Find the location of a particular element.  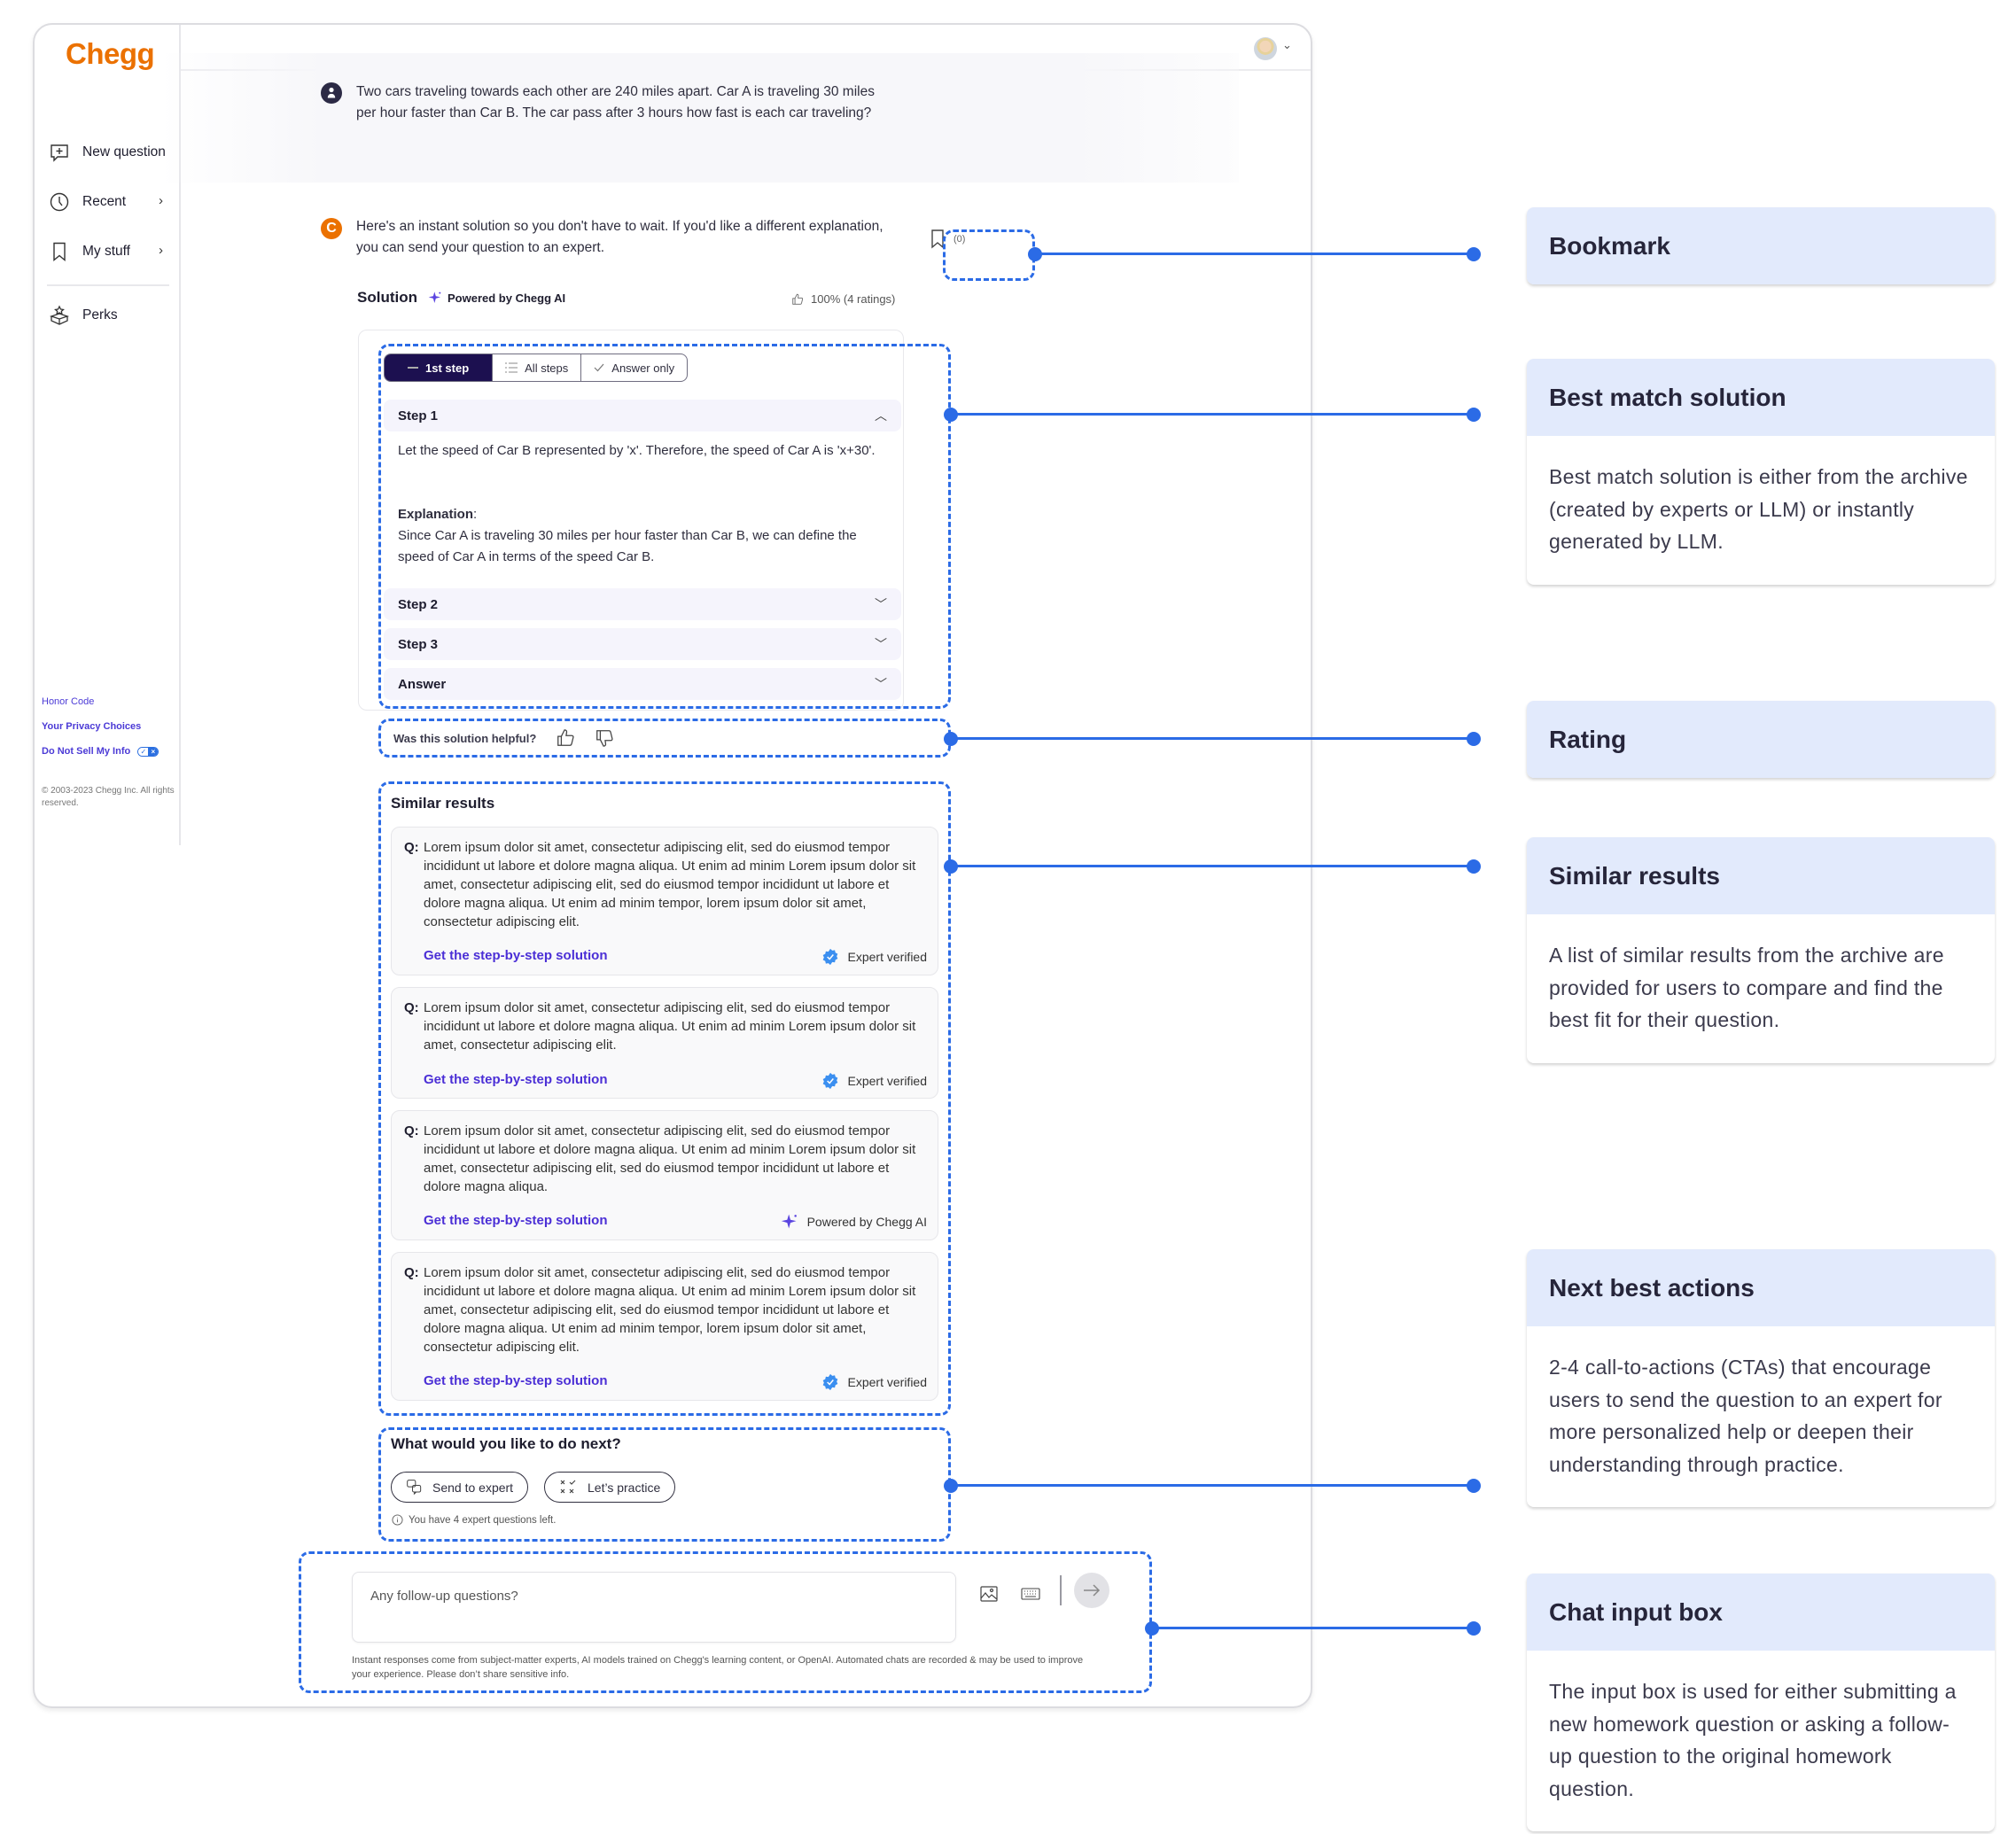

keyboard-button is located at coordinates (1030, 1594).